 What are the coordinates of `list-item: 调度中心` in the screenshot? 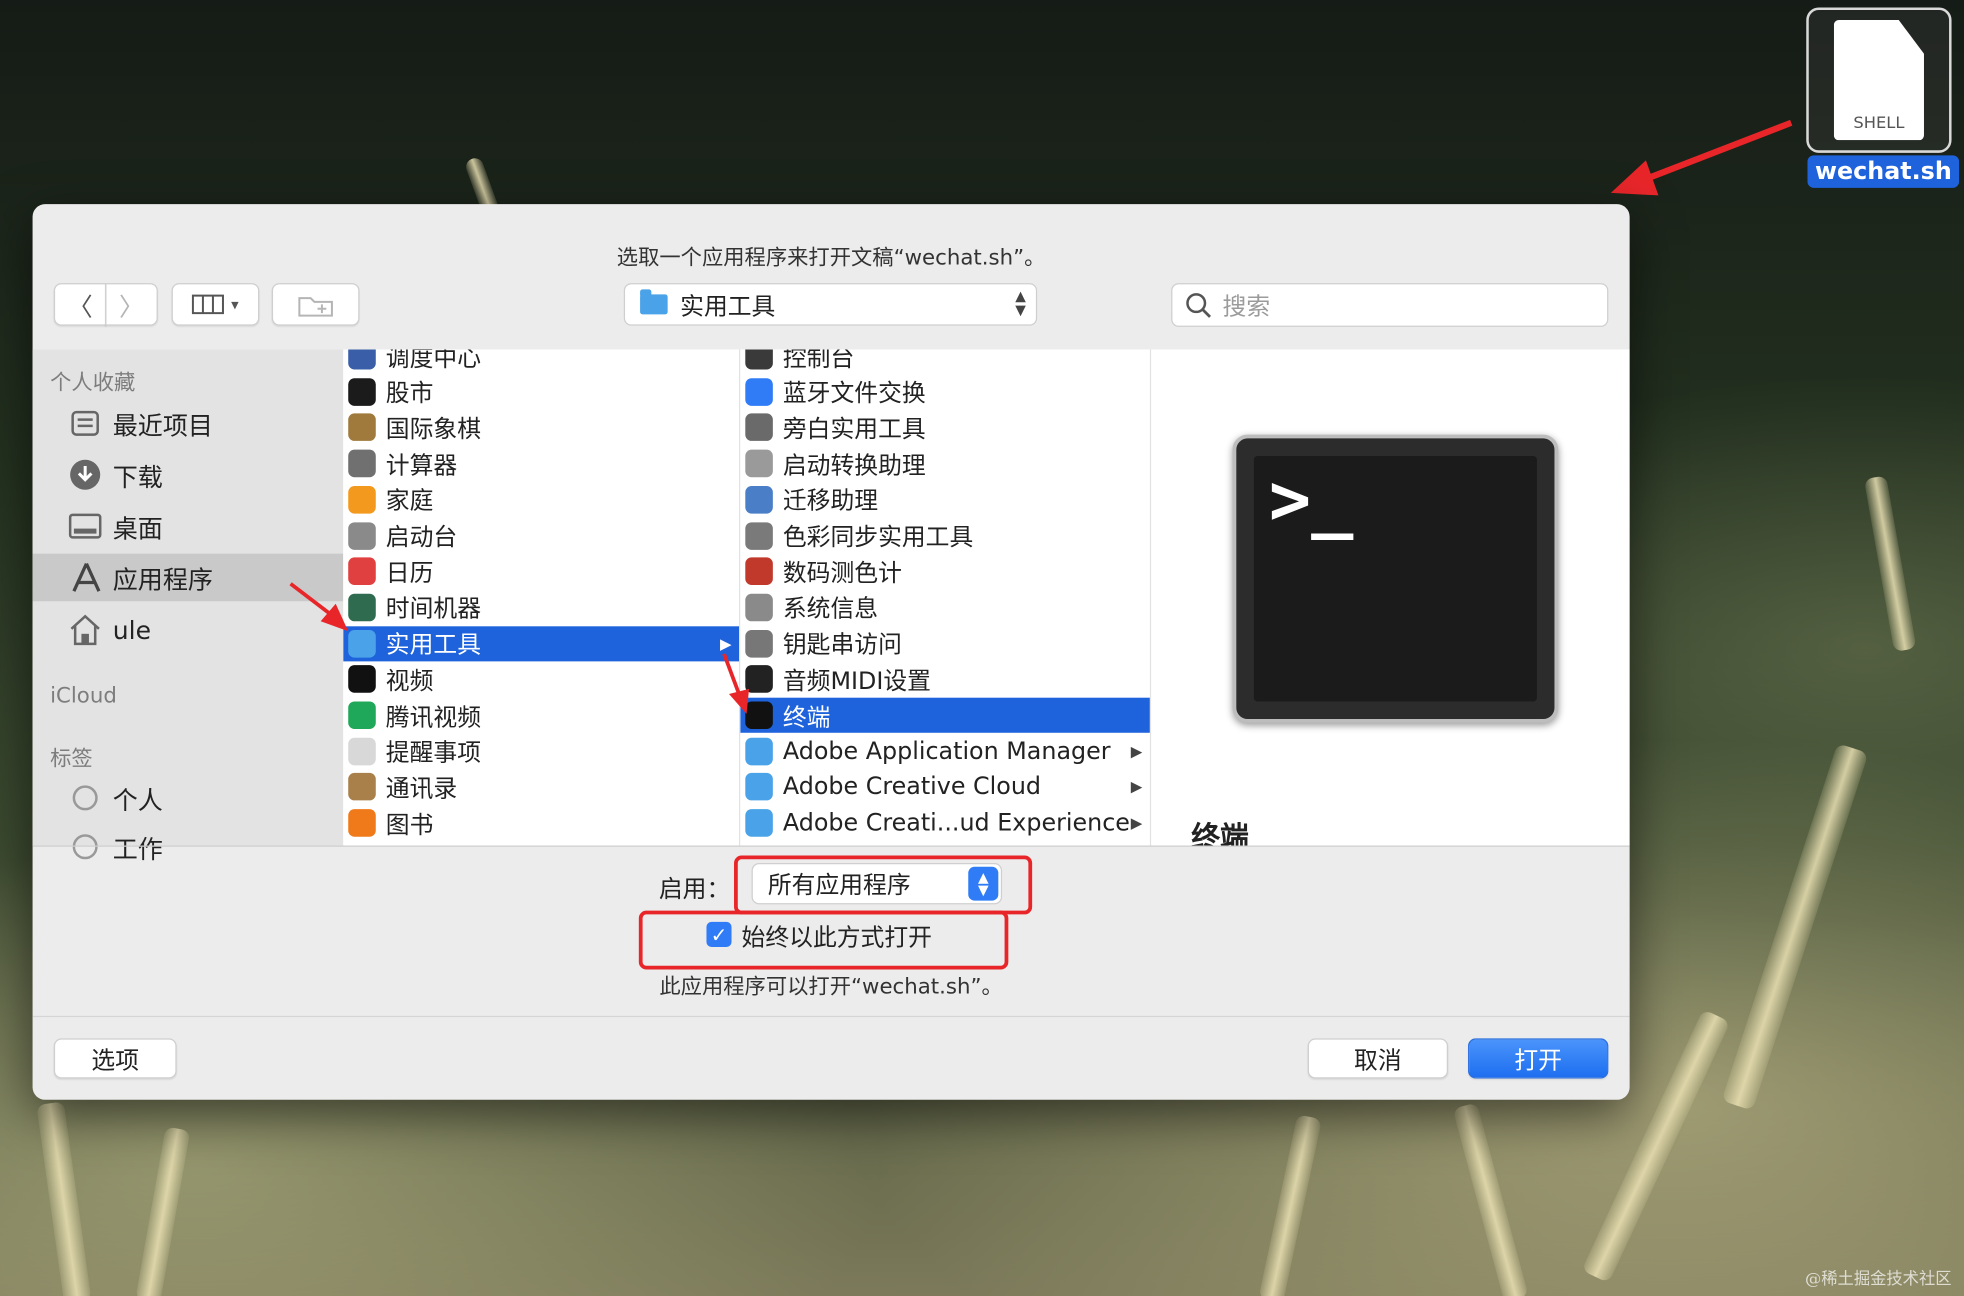 It's located at (541, 361).